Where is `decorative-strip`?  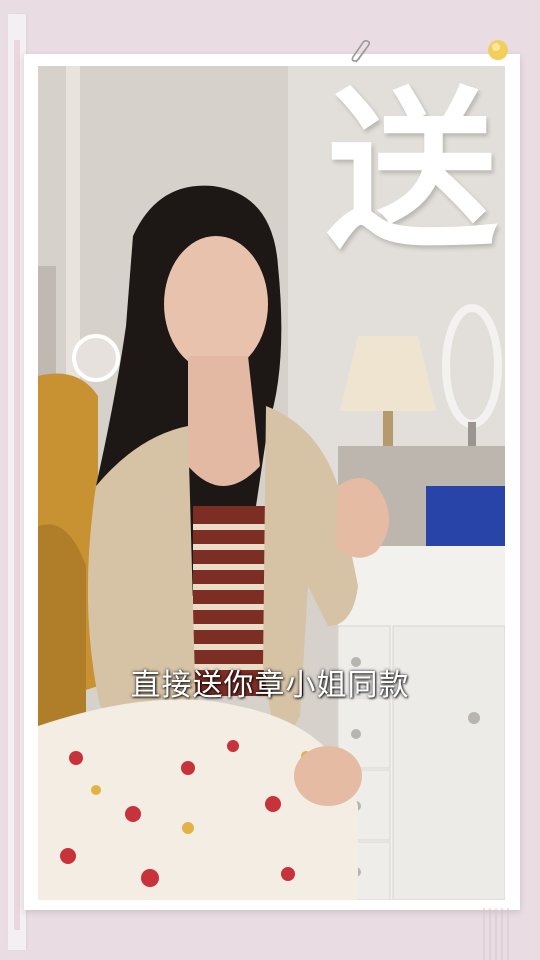
decorative-strip is located at coordinates (17, 485).